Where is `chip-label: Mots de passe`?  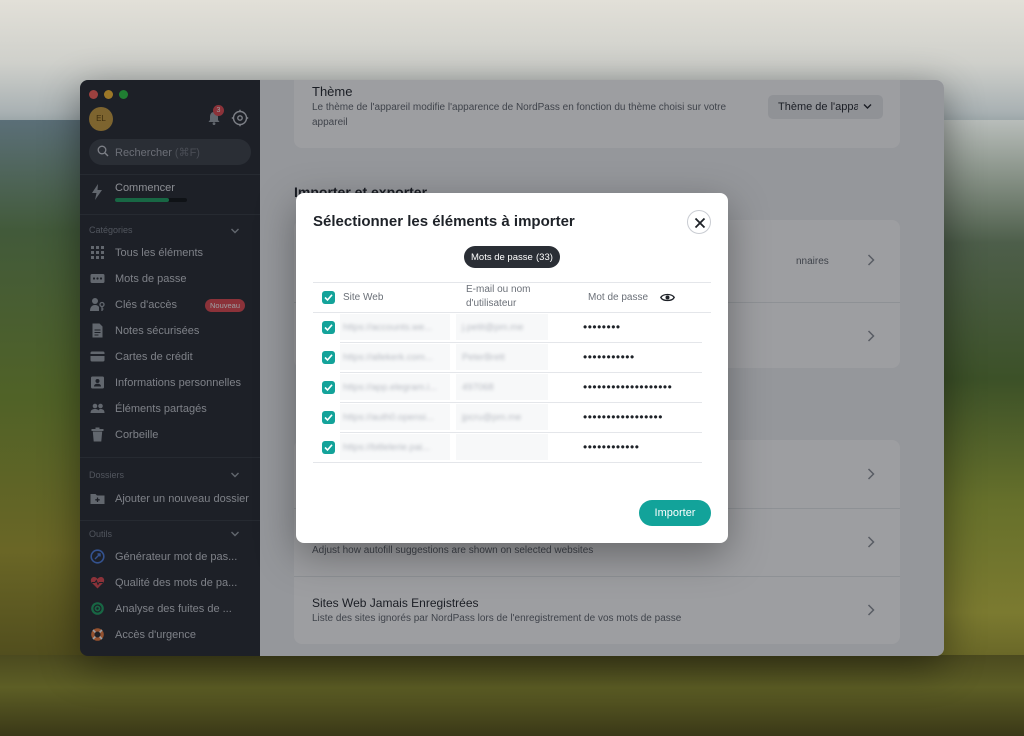
chip-label: Mots de passe is located at coordinates (502, 257).